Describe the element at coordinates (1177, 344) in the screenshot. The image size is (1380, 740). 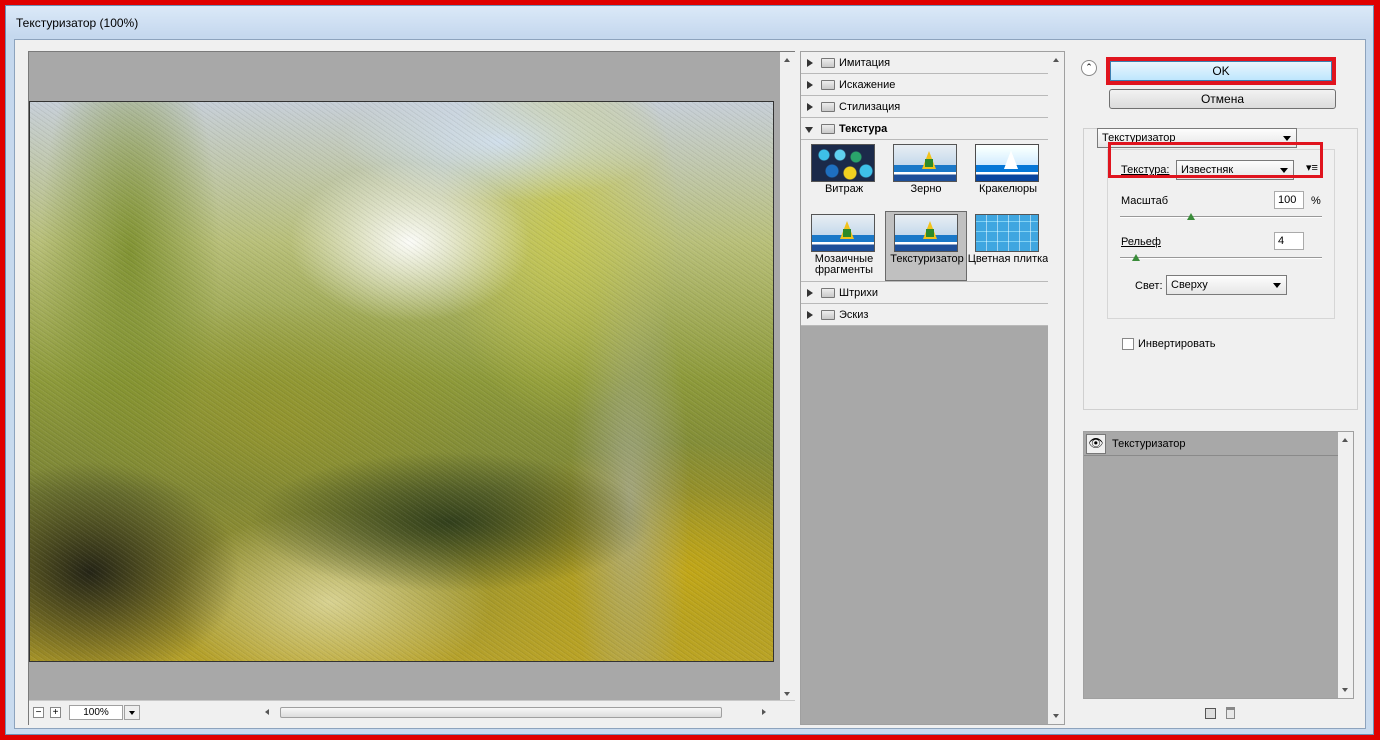
I see `invert-label: Инвертировать` at that location.